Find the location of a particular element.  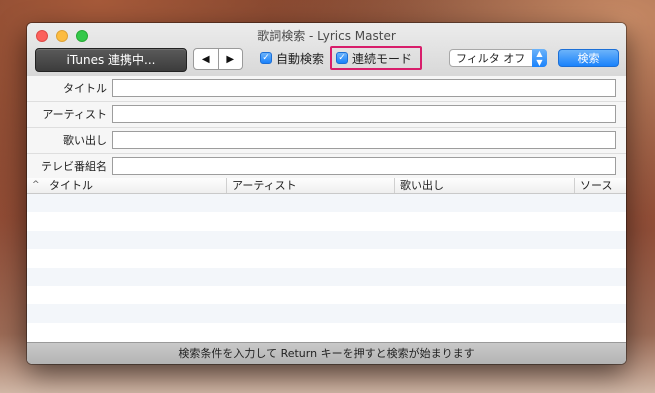

lyrics-start-input is located at coordinates (364, 140).